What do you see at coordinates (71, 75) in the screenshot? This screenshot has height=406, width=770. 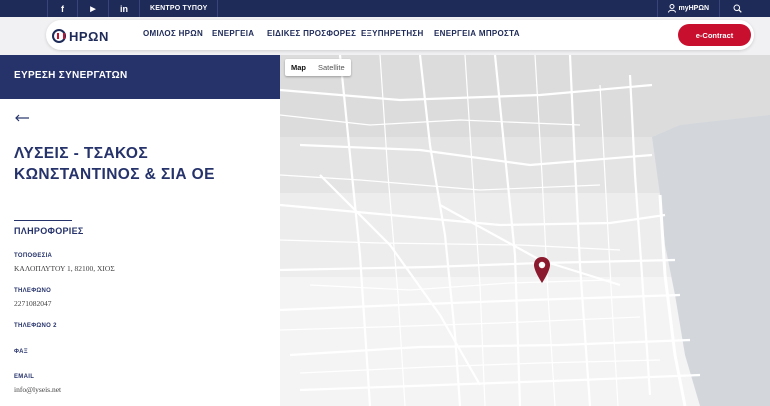 I see `panel-heading: ΕΥΡΕΣΗ ΣΥΝΕΡΓΑΤΩΝ` at bounding box center [71, 75].